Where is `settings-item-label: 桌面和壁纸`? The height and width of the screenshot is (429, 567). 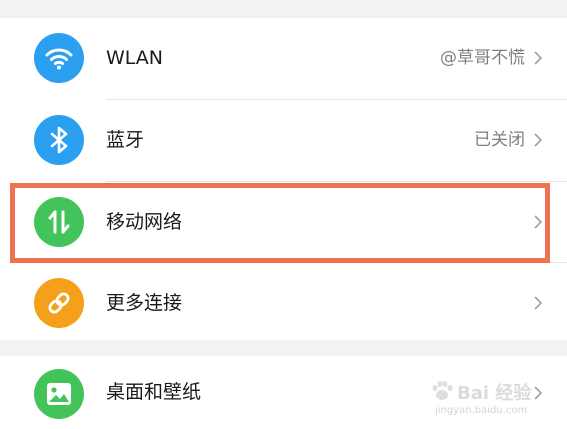
settings-item-label: 桌面和壁纸 is located at coordinates (154, 392).